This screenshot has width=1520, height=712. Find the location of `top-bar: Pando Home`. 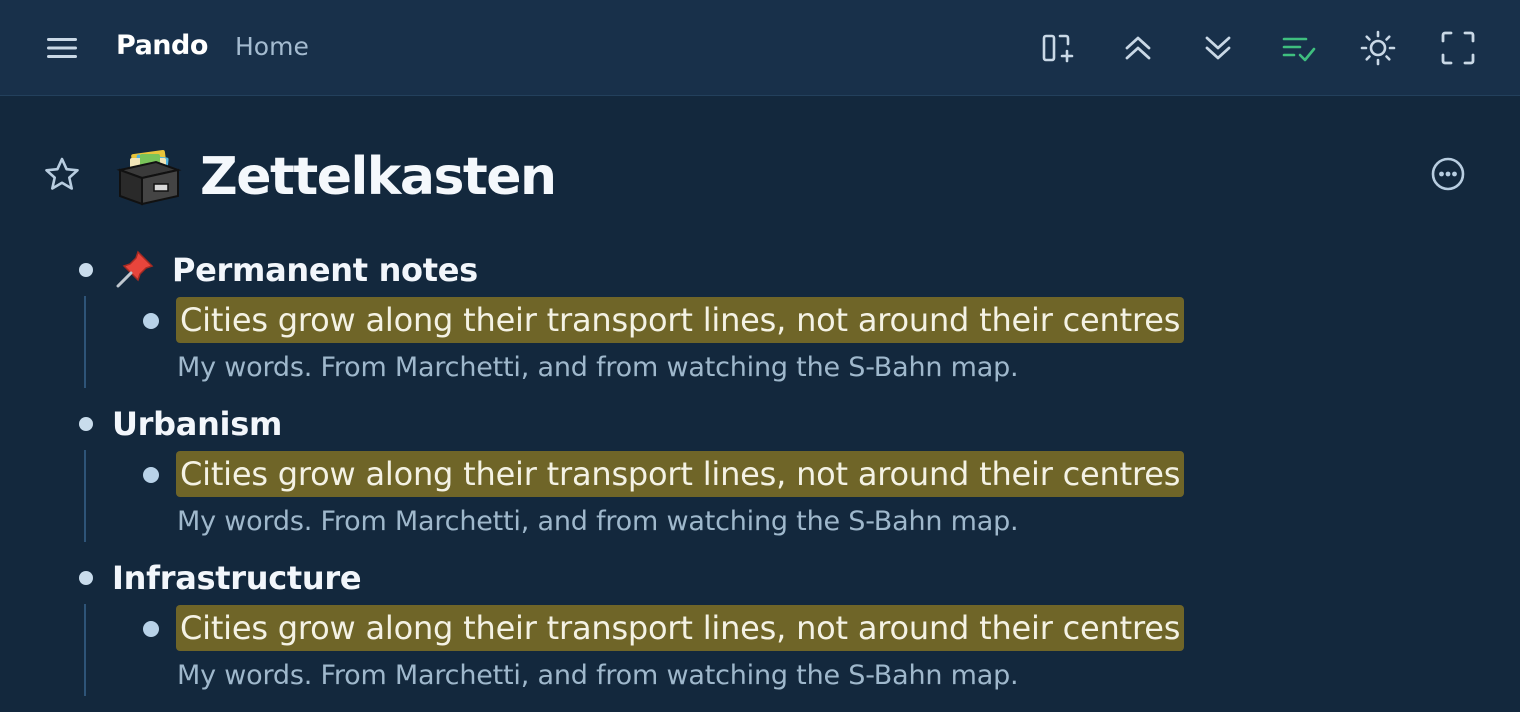

top-bar: Pando Home is located at coordinates (760, 48).